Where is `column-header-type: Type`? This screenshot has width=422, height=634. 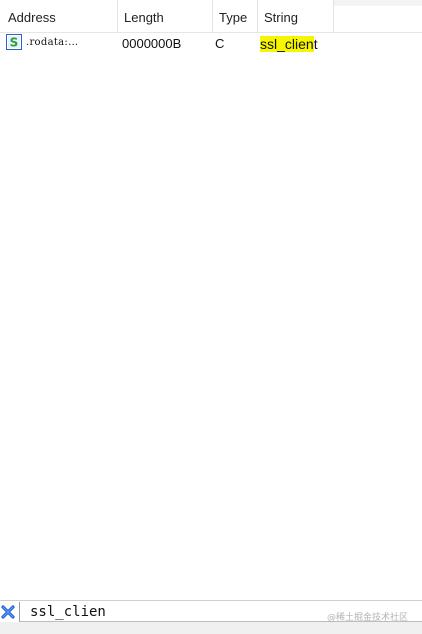 column-header-type: Type is located at coordinates (235, 16).